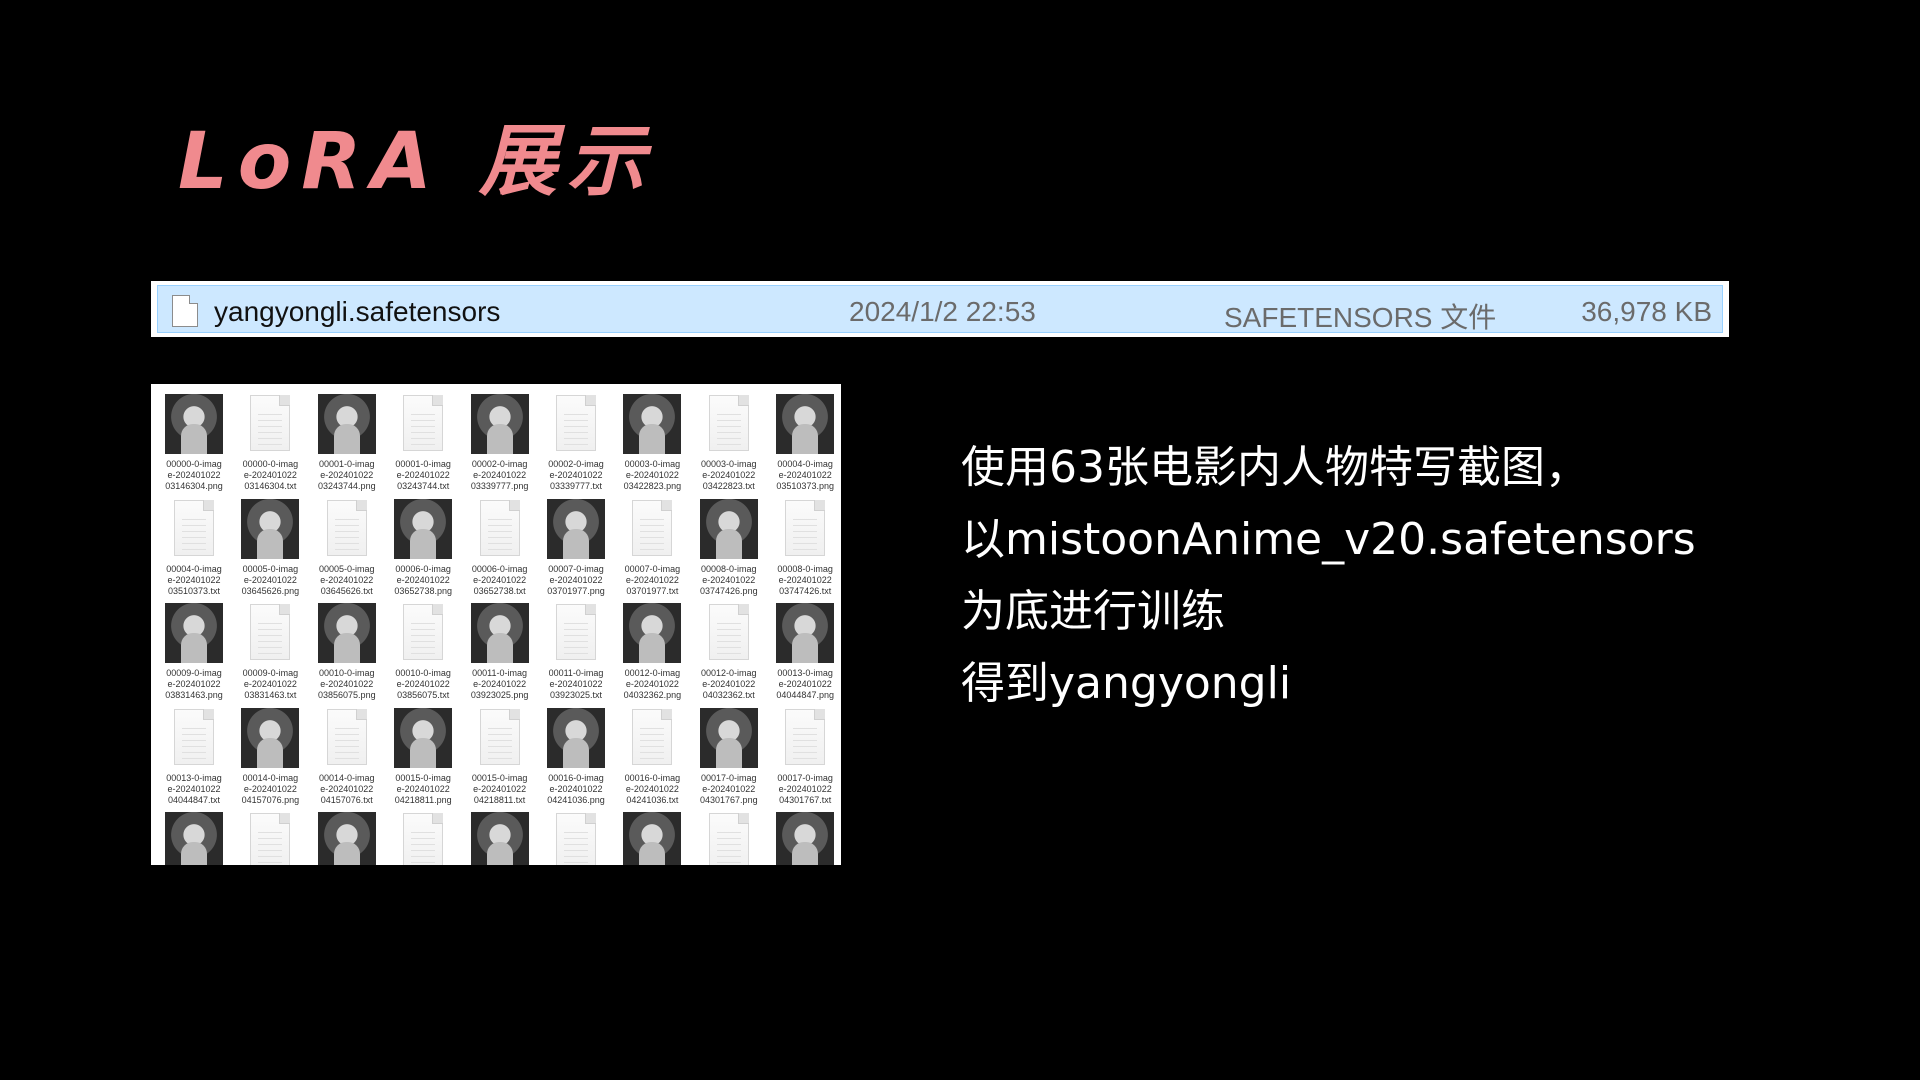 The image size is (1920, 1080). I want to click on text-file-tile: 00005-0-imag e-202401022 03645626.txt, so click(347, 545).